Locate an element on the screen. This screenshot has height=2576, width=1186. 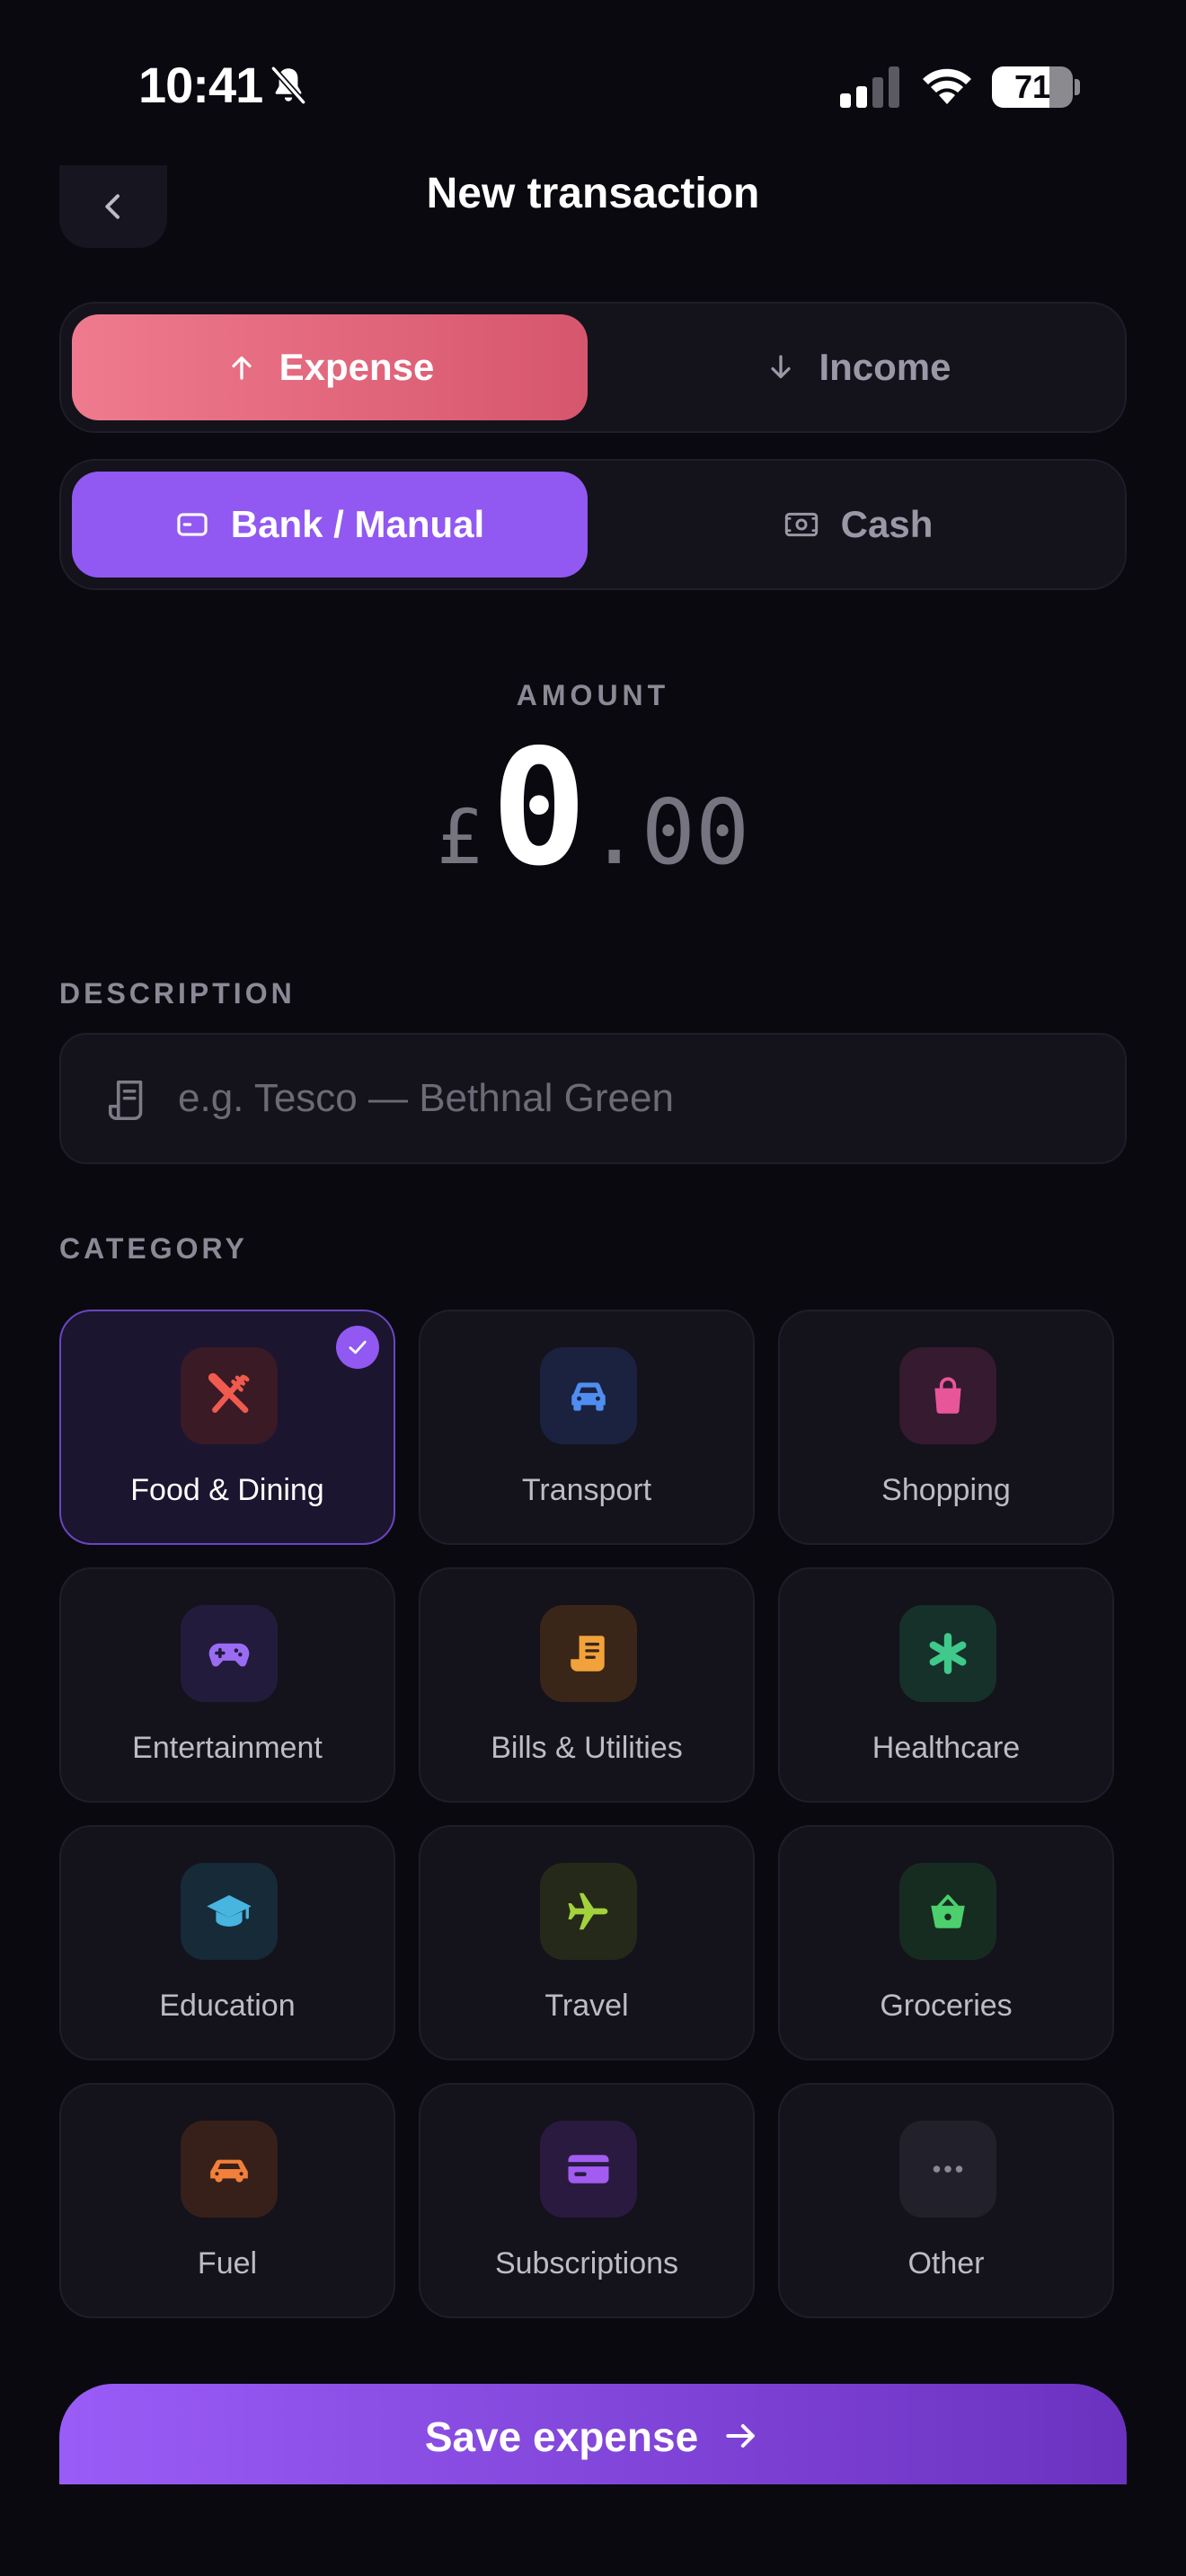
transaction-type-toggle: Expense Income is located at coordinates (593, 367).